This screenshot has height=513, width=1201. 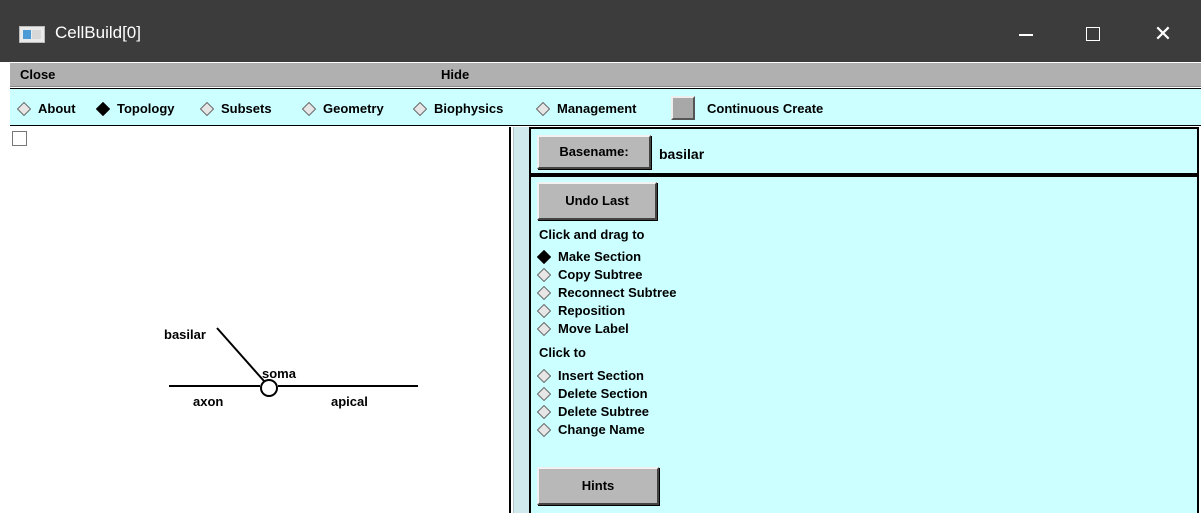 I want to click on basilar-label: basilar, so click(x=185, y=334).